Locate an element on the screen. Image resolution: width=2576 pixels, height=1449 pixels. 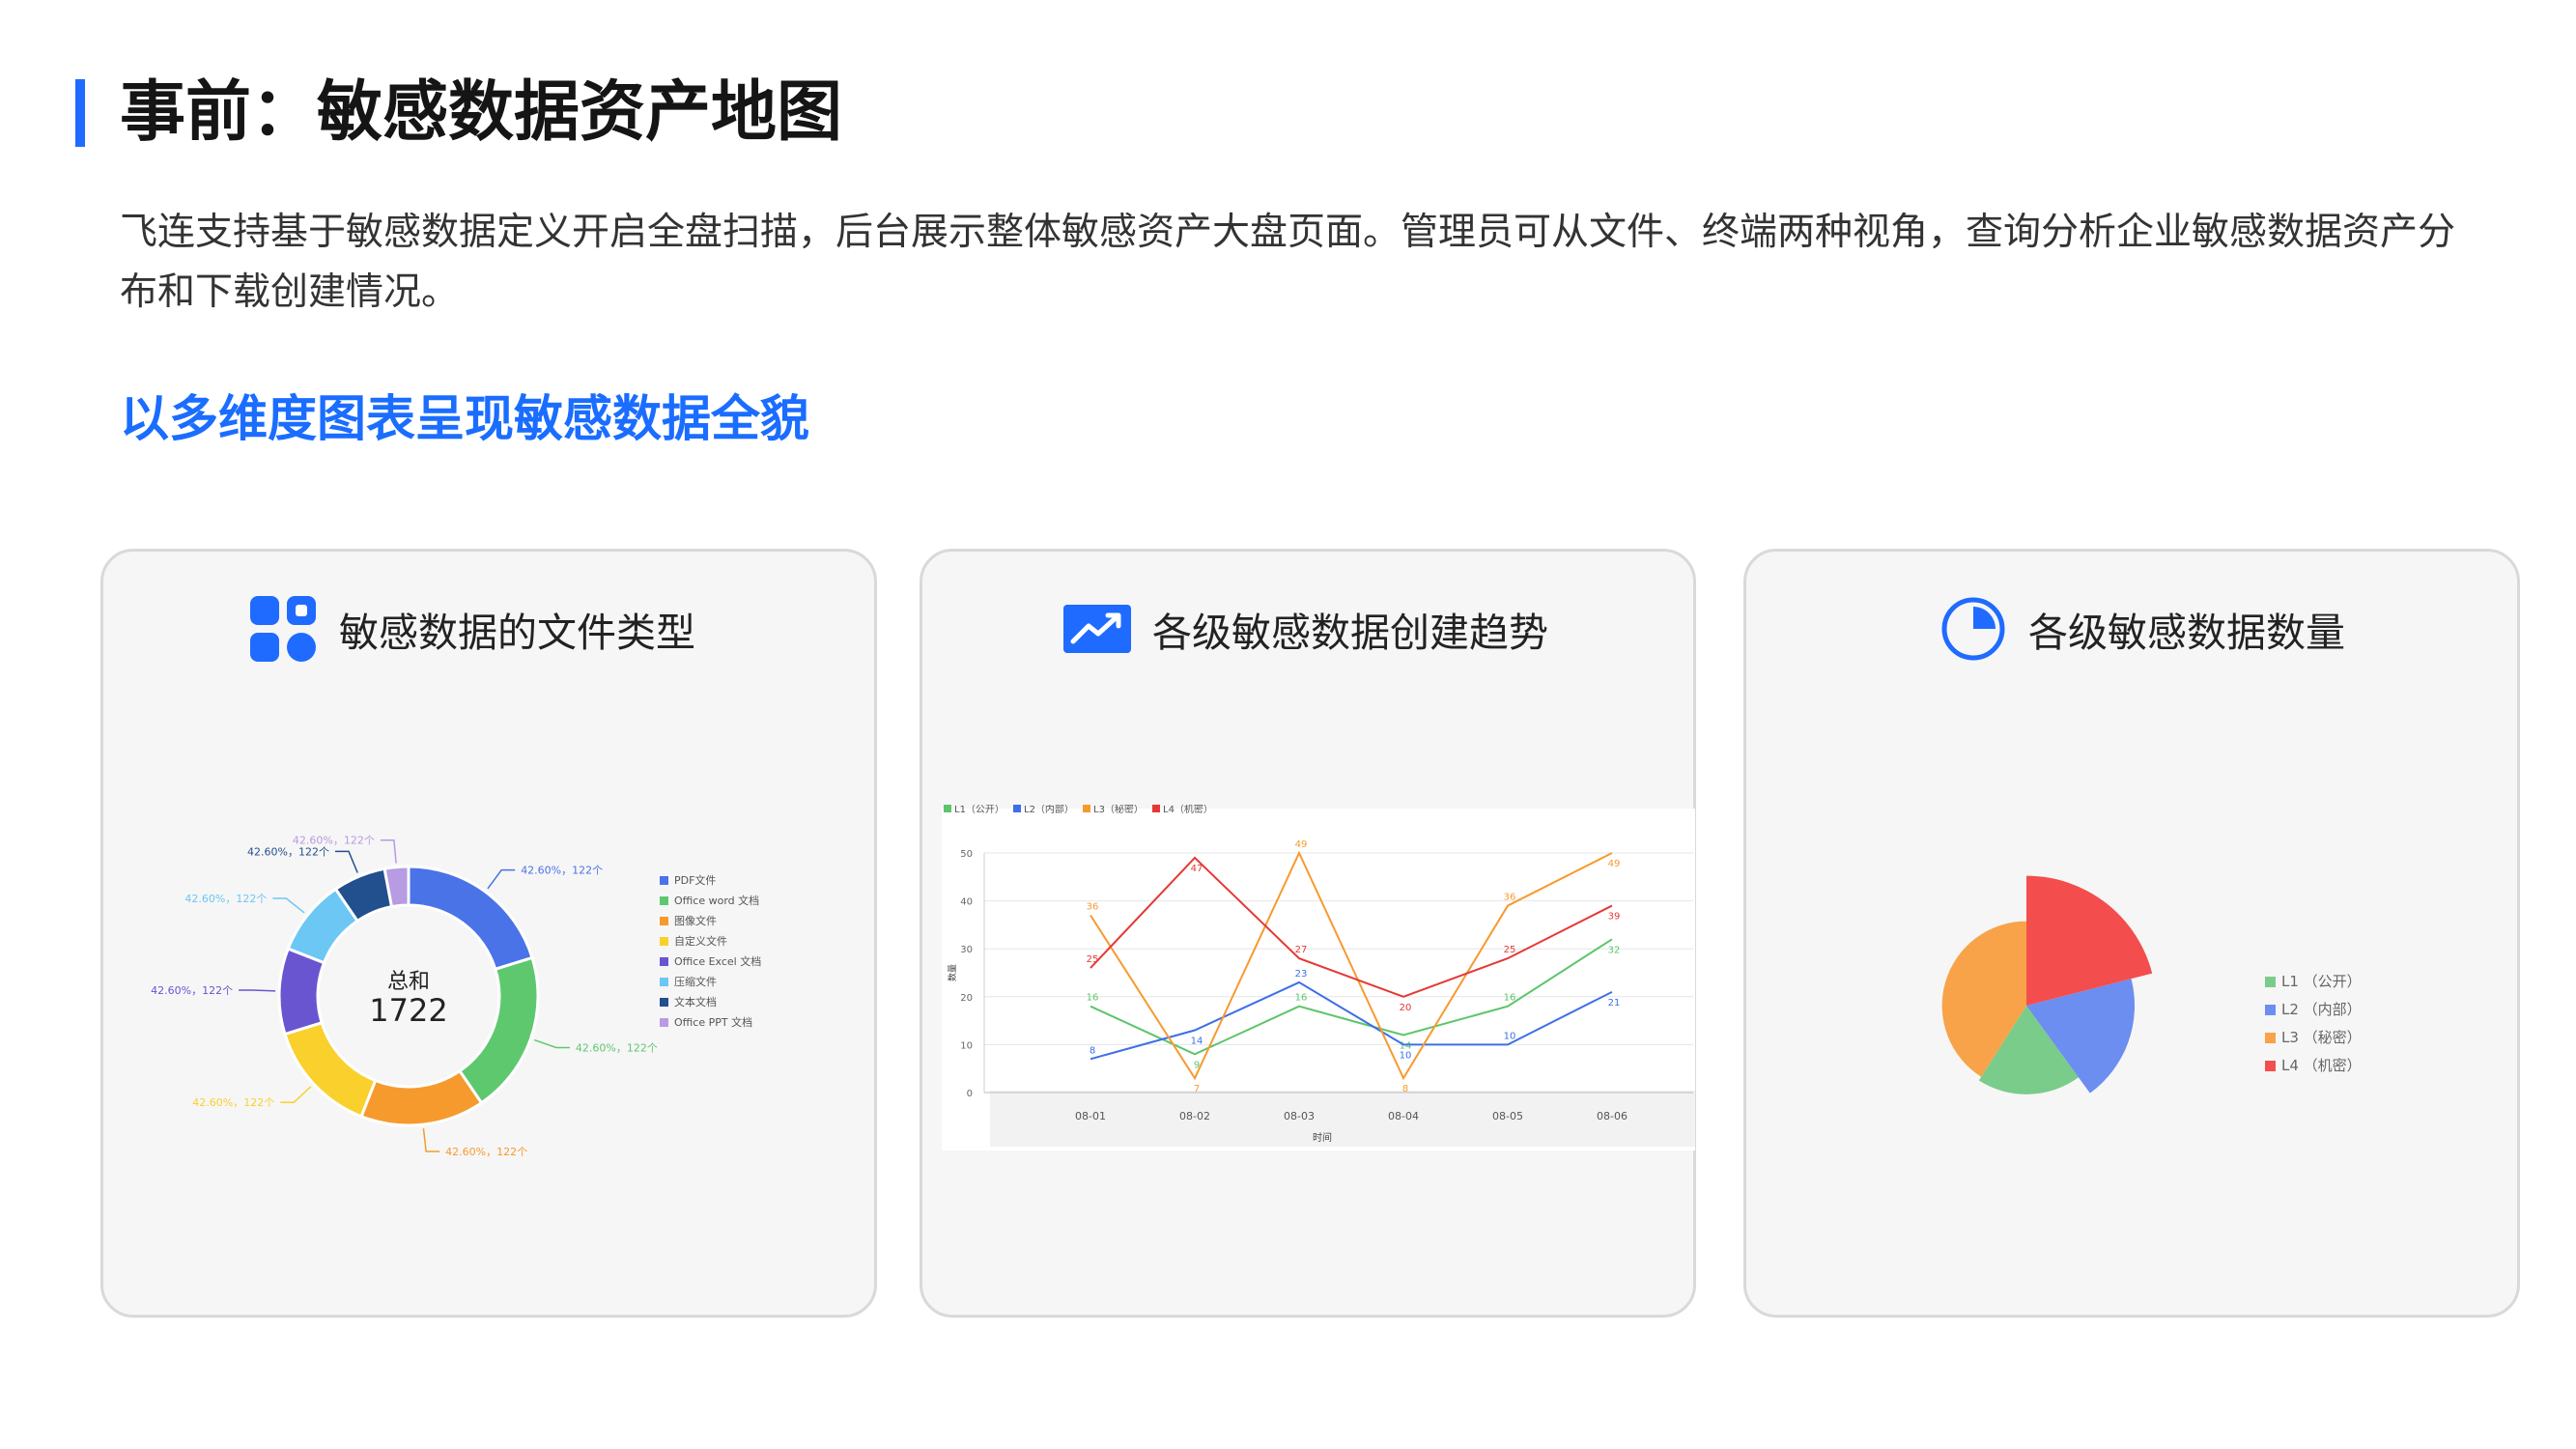
line-ytick-label: 40 is located at coordinates (966, 902).